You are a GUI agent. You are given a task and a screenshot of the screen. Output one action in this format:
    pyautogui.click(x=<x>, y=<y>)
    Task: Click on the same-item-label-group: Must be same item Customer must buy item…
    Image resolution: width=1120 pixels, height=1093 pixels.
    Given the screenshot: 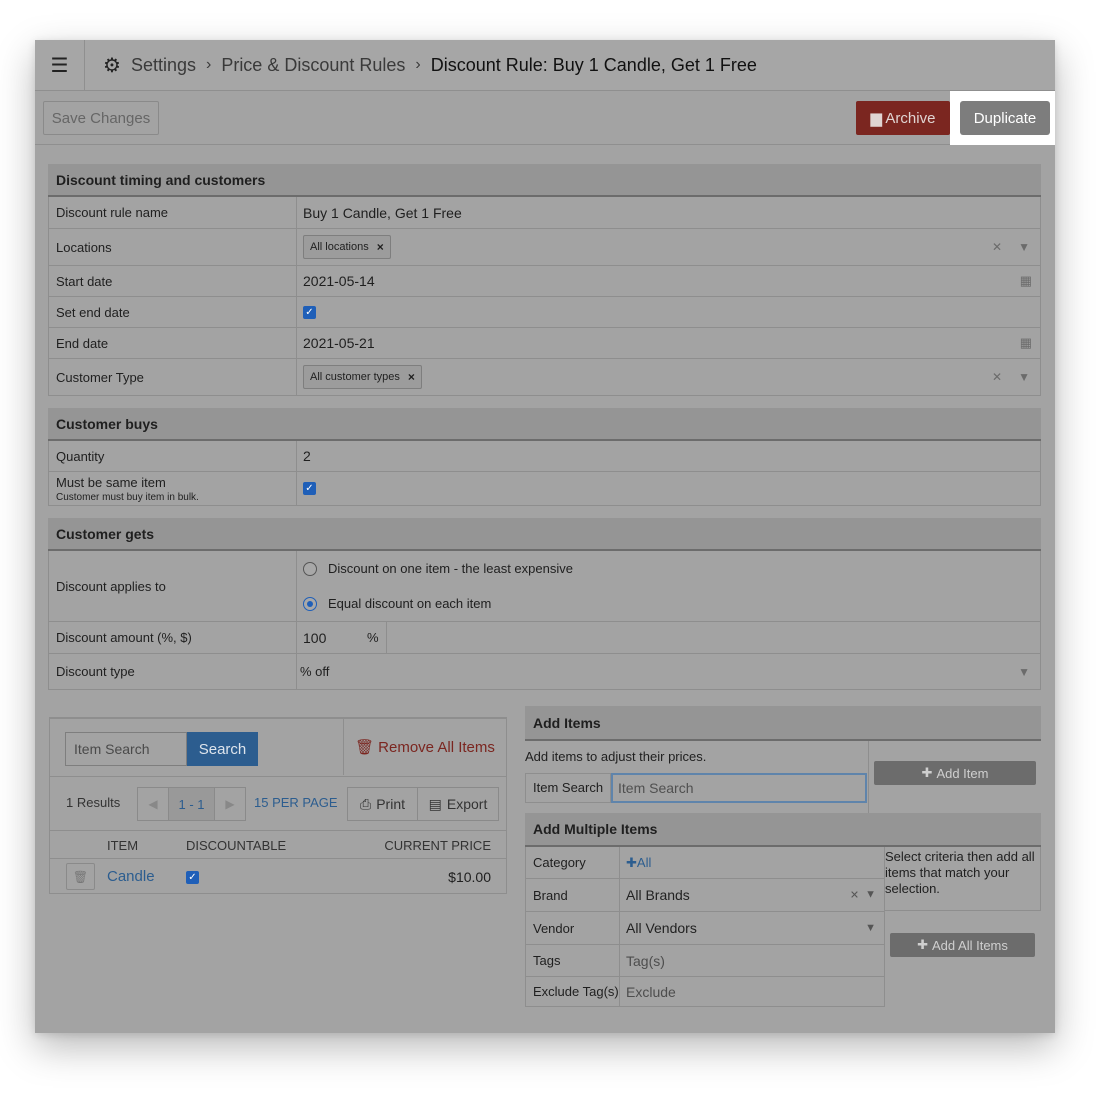 What is the action you would take?
    pyautogui.click(x=173, y=488)
    